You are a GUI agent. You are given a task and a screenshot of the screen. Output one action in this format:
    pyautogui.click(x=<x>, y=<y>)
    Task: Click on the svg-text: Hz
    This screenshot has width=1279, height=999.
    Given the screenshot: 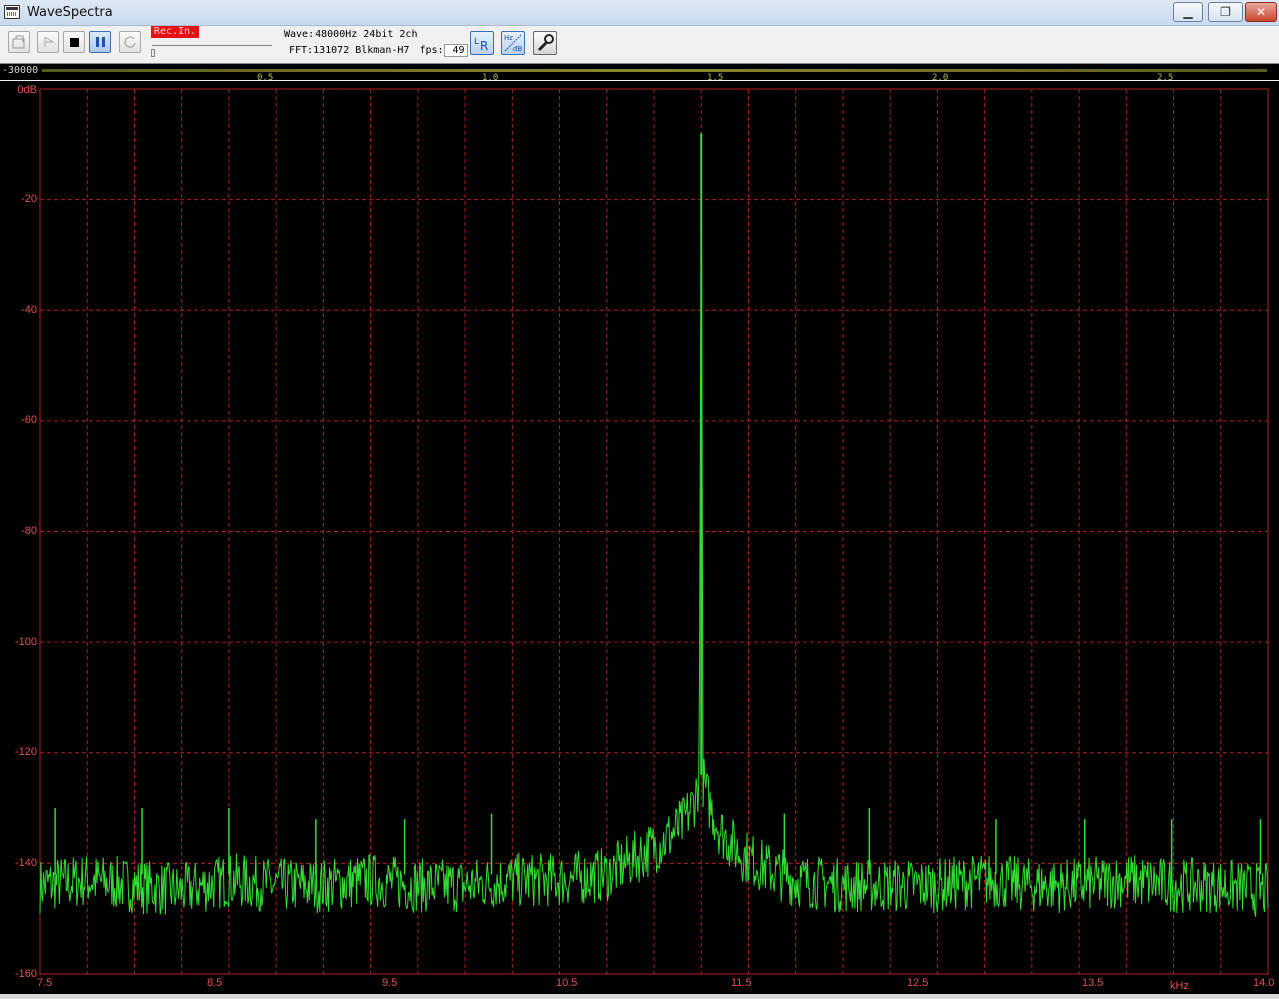 What is the action you would take?
    pyautogui.click(x=508, y=38)
    